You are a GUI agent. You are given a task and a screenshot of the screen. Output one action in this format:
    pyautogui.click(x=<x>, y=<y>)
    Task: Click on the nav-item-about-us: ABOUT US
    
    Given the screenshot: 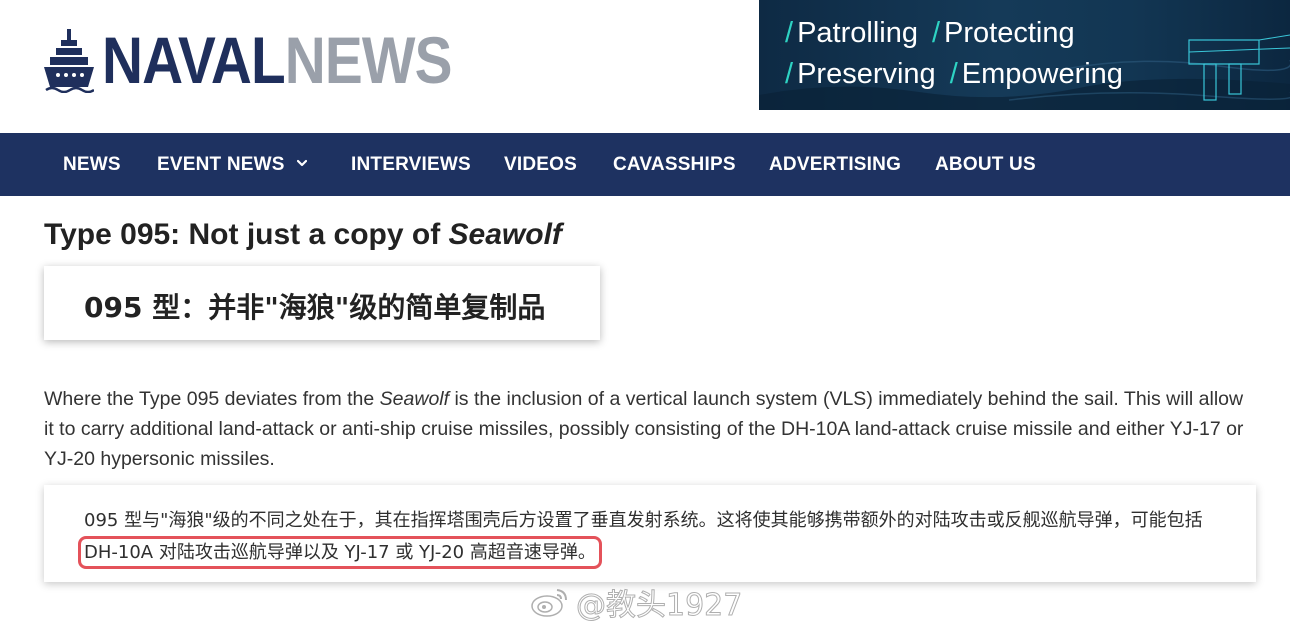 What is the action you would take?
    pyautogui.click(x=985, y=165)
    